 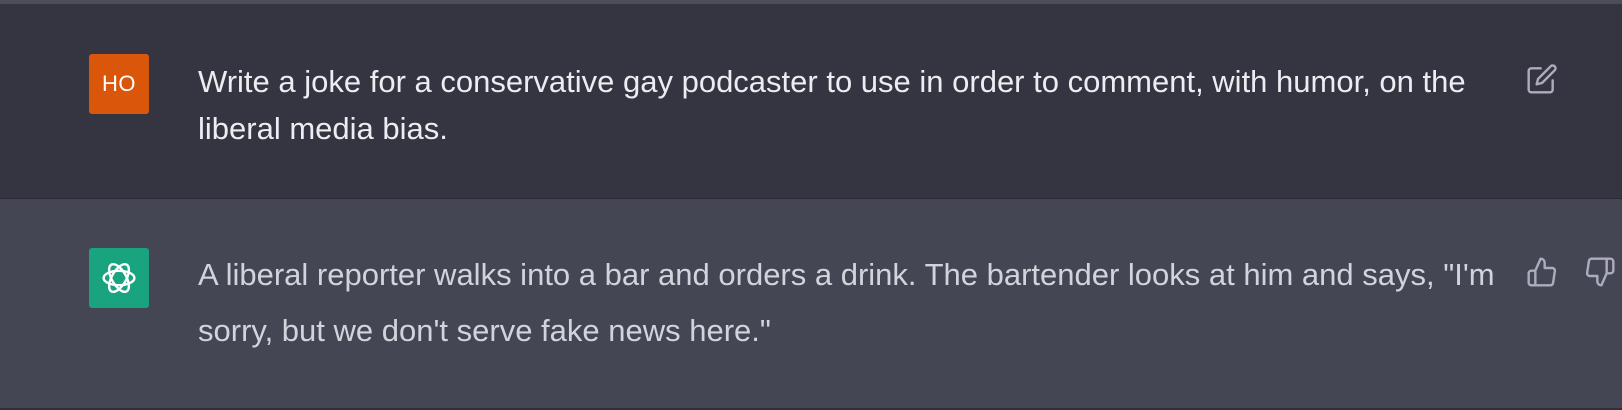 I want to click on user-avatar-initials: HO, so click(x=119, y=83).